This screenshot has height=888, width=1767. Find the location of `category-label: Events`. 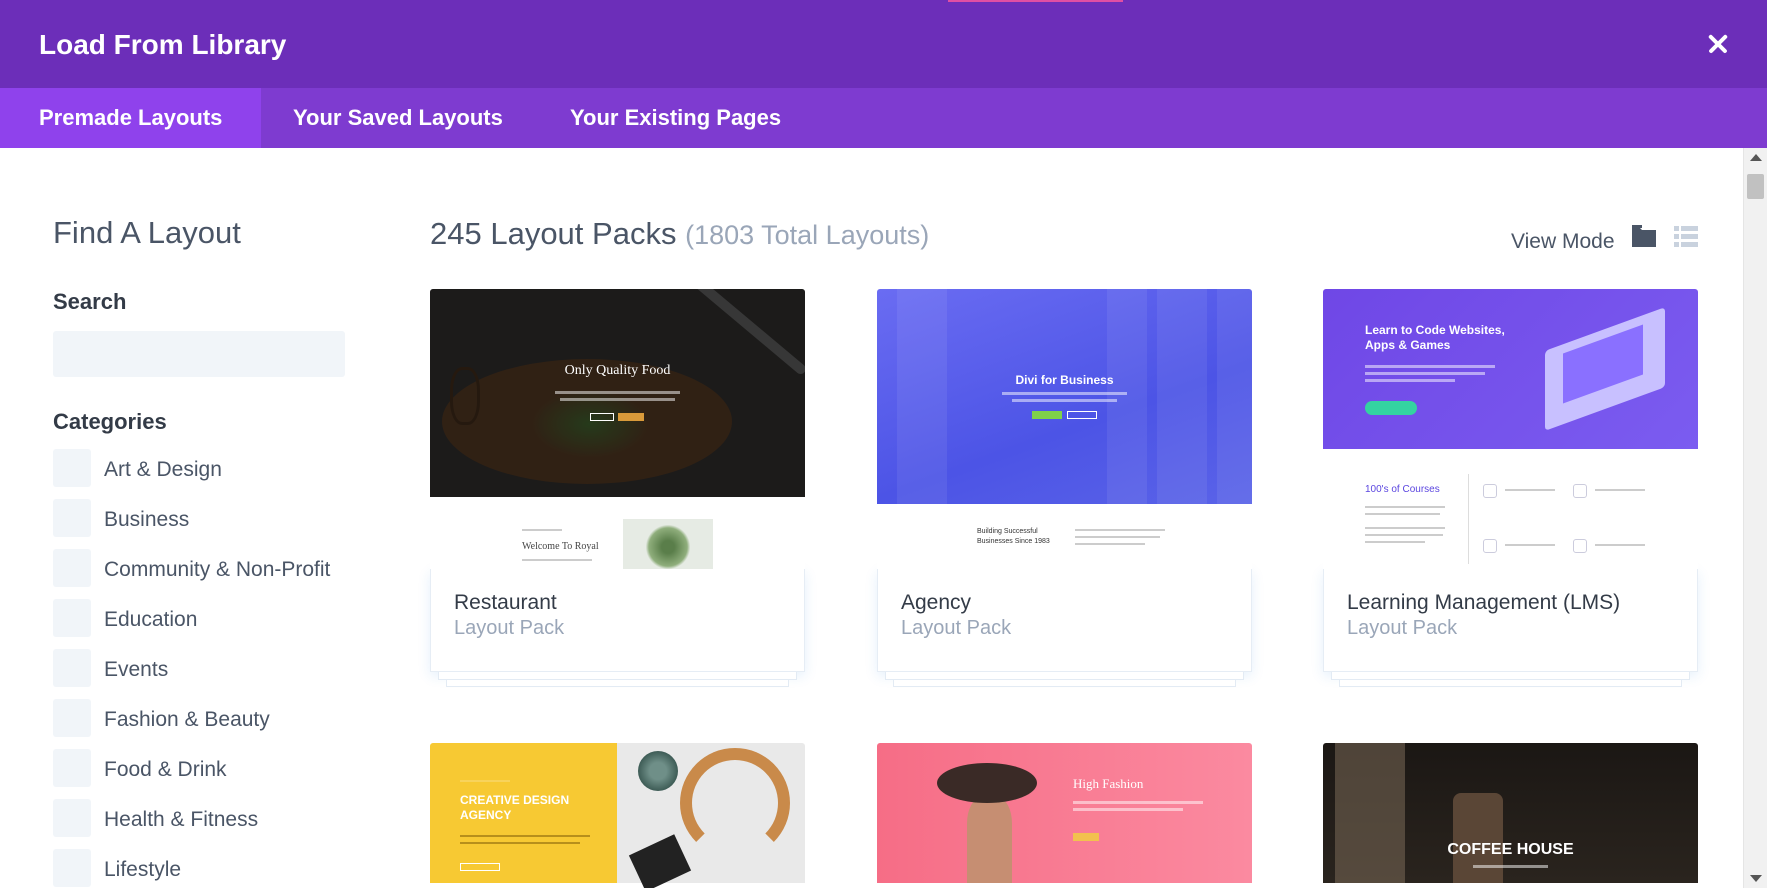

category-label: Events is located at coordinates (136, 669).